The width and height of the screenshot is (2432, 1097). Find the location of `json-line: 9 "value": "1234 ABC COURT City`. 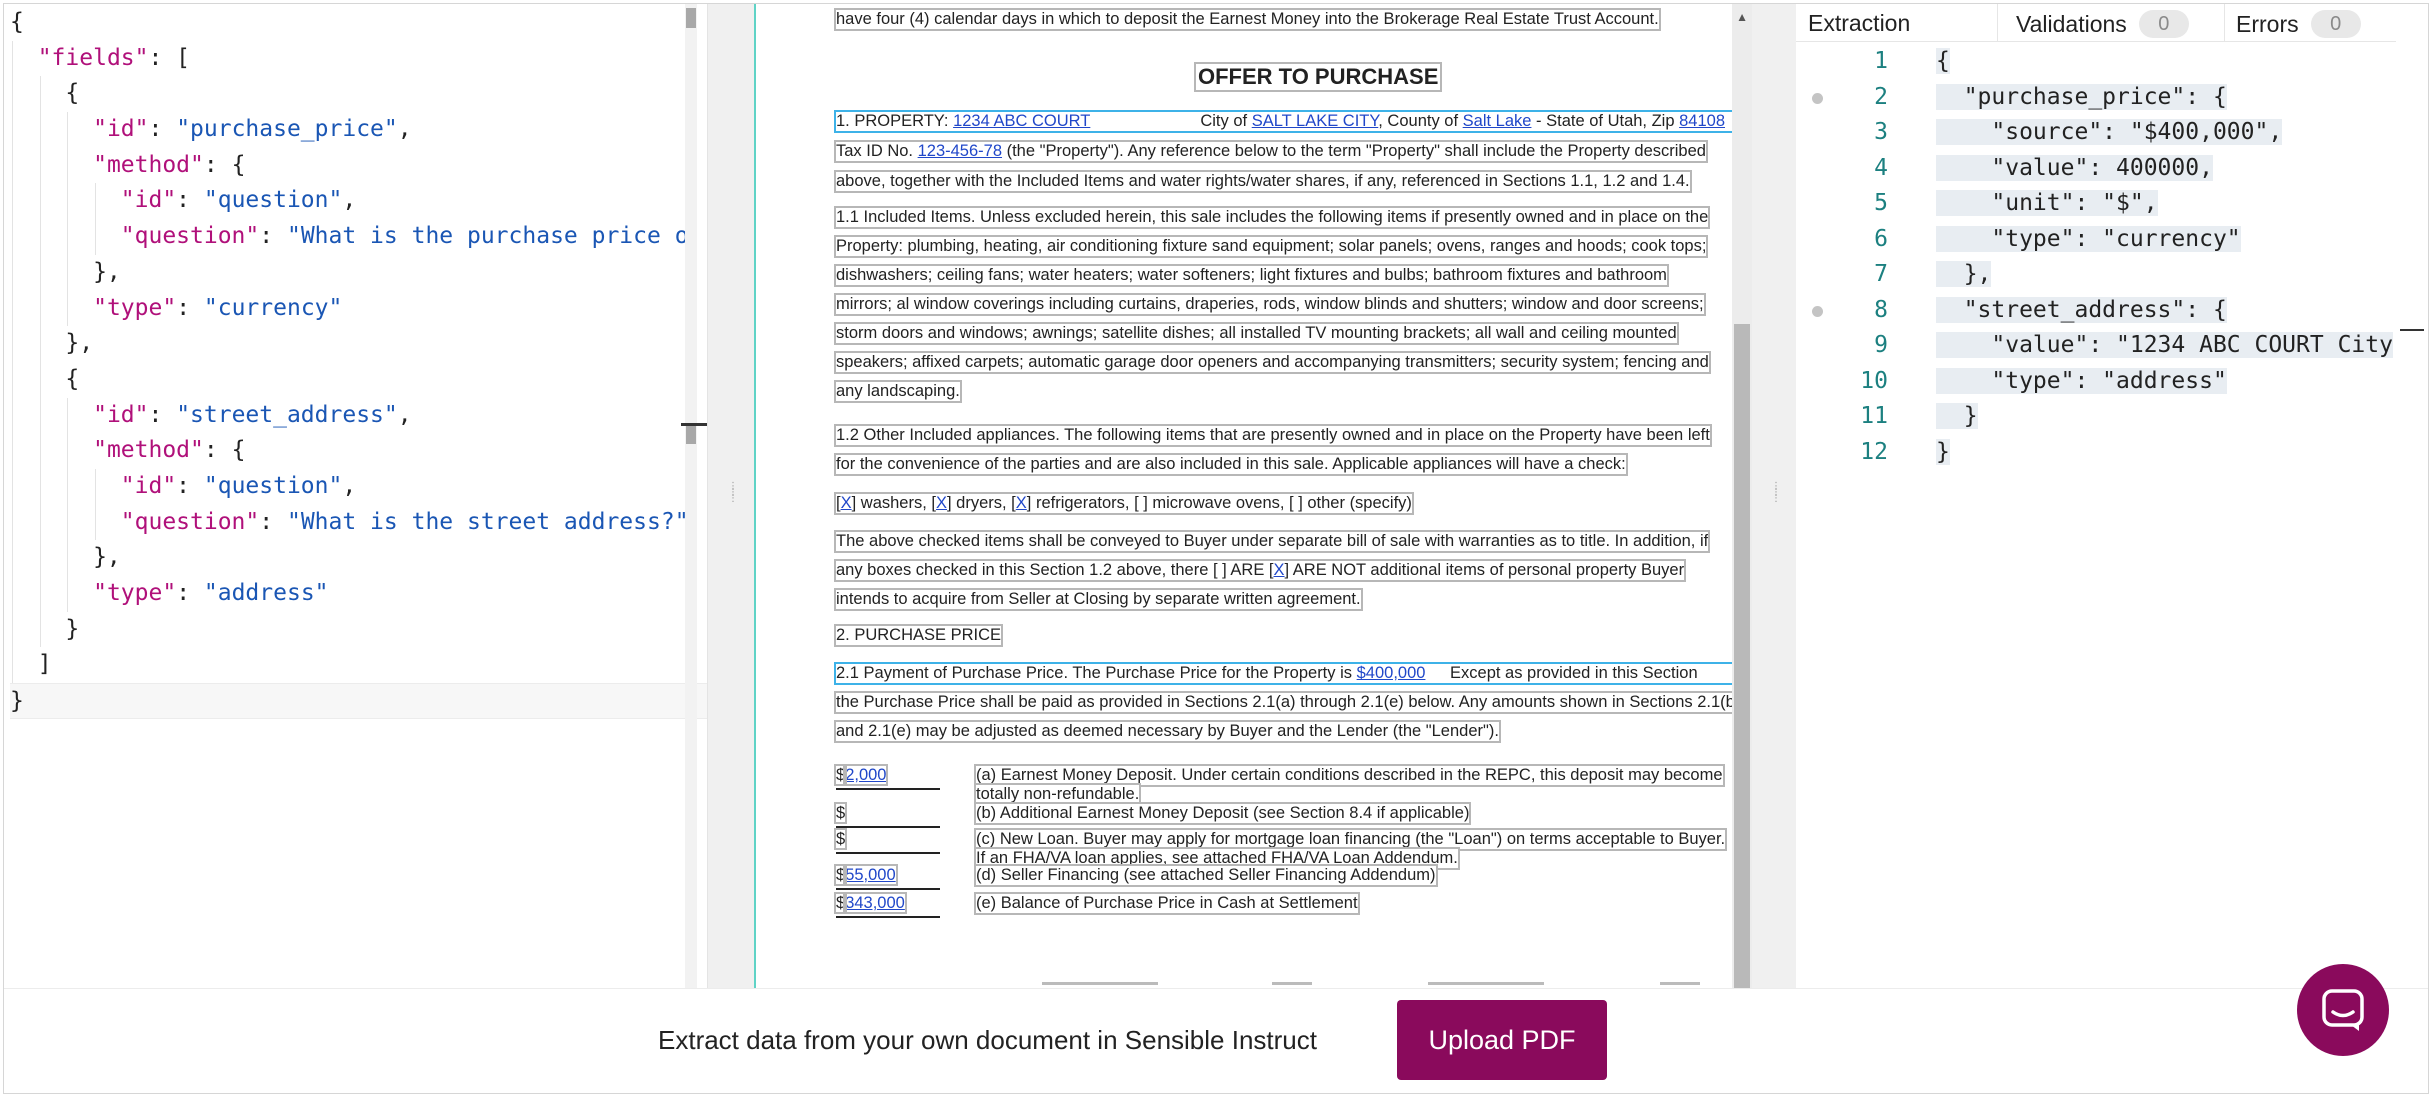

json-line: 9 "value": "1234 ABC COURT City is located at coordinates (2096, 346).